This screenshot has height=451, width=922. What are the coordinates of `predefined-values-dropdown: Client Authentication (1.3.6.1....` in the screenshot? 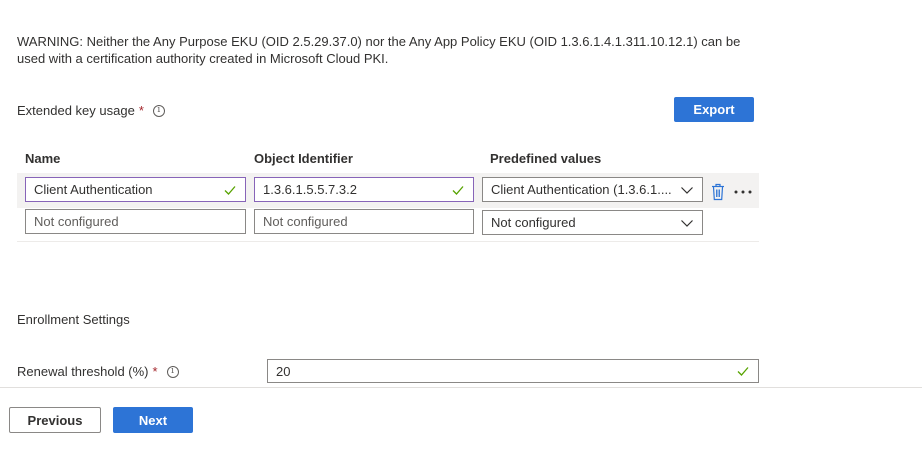 It's located at (592, 189).